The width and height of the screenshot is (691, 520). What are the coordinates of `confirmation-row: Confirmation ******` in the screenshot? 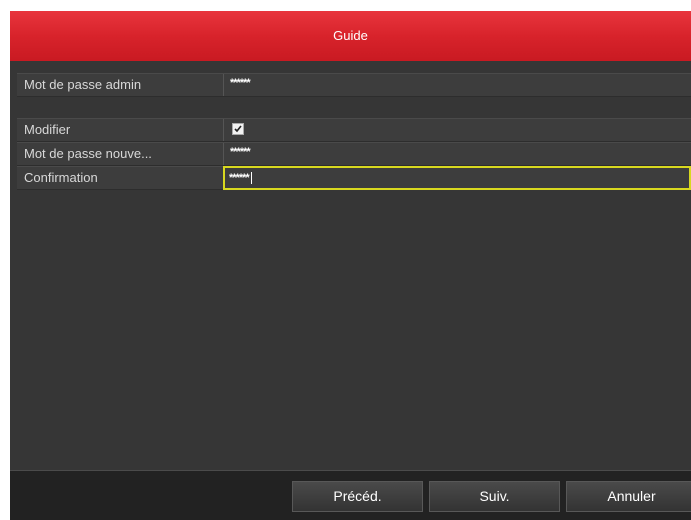 It's located at (354, 178).